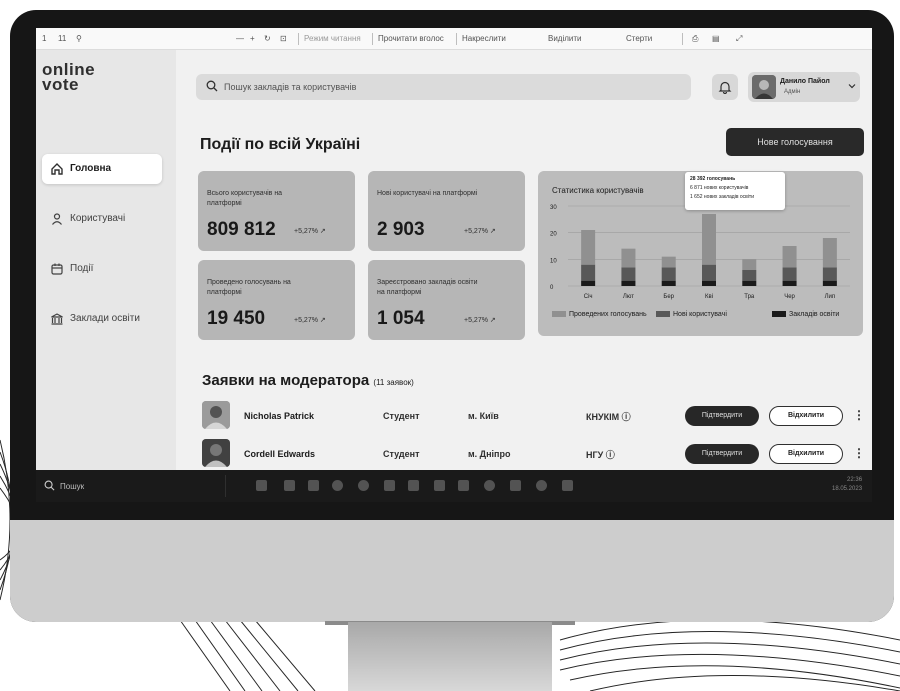  Describe the element at coordinates (131, 486) in the screenshot. I see `taskbar-search: Пошук` at that location.